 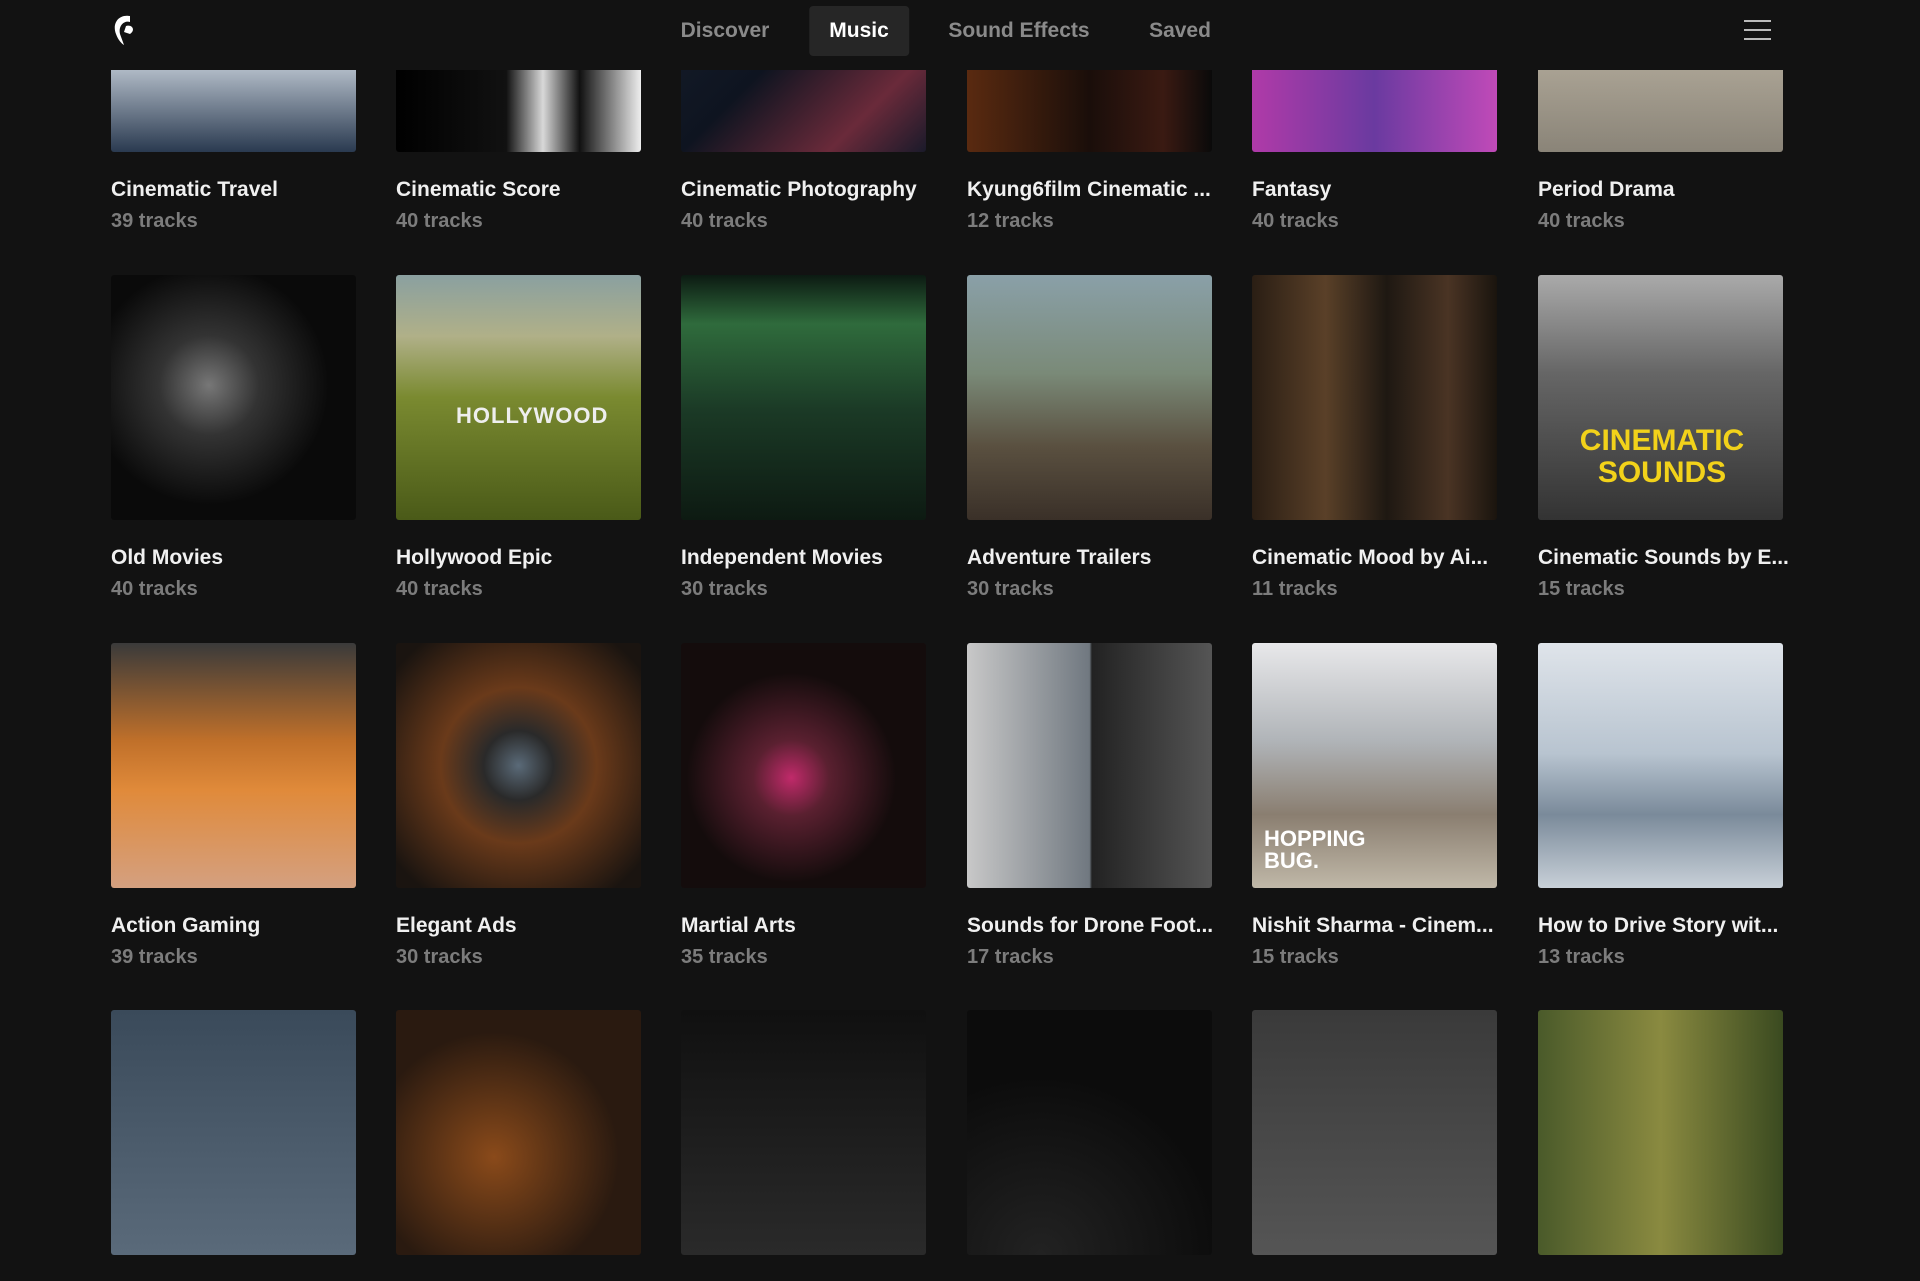 What do you see at coordinates (859, 31) in the screenshot?
I see `tab-music: Music` at bounding box center [859, 31].